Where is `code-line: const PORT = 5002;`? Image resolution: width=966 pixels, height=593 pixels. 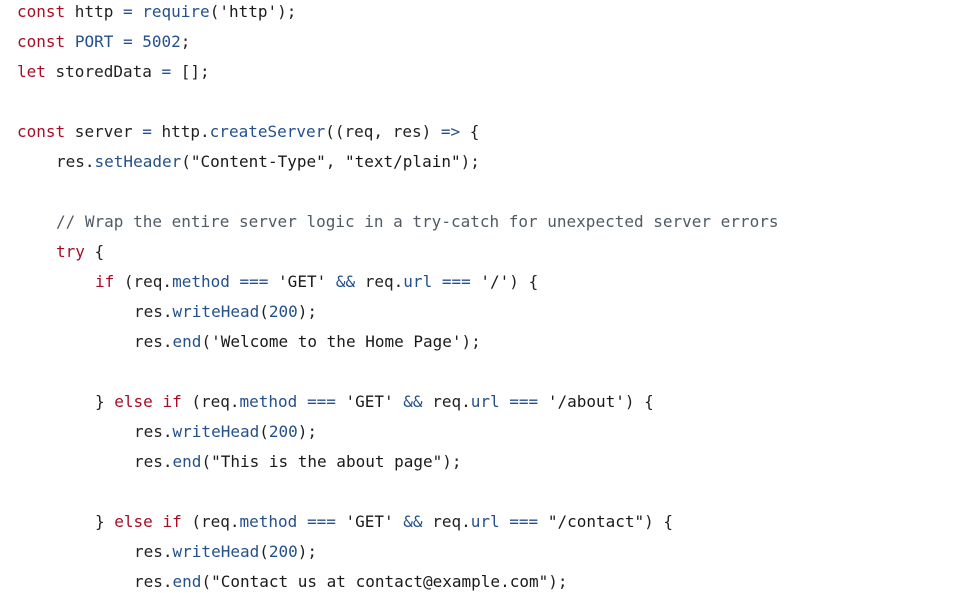
code-line: const PORT = 5002; is located at coordinates (103, 42).